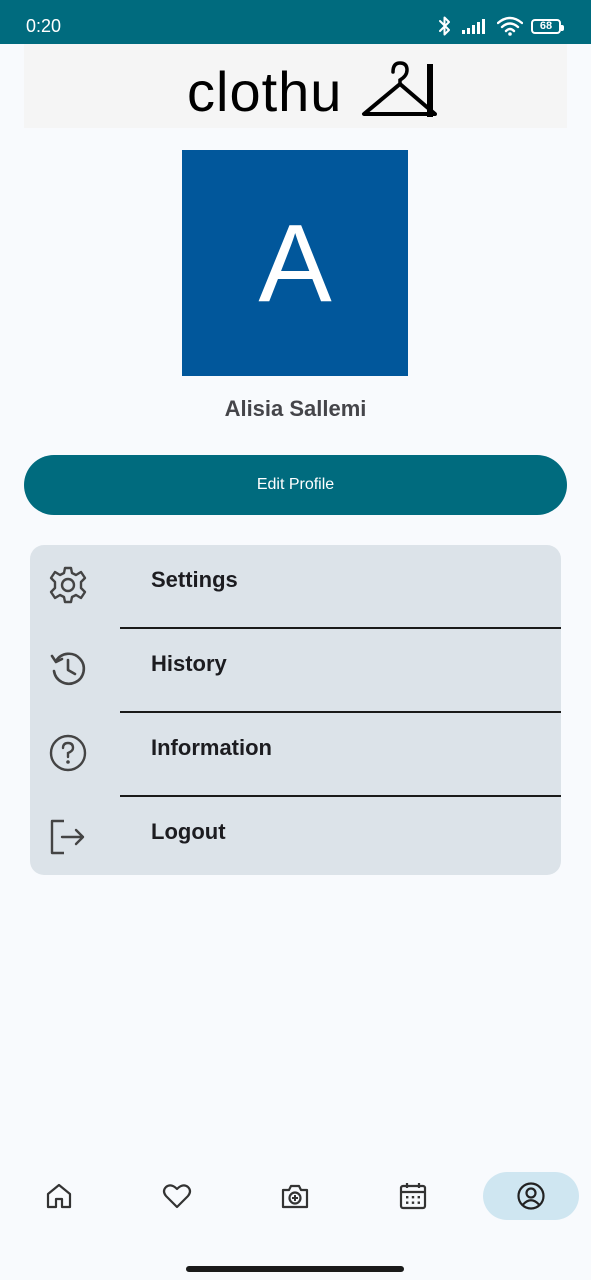  Describe the element at coordinates (510, 26) in the screenshot. I see `wifi-icon` at that location.